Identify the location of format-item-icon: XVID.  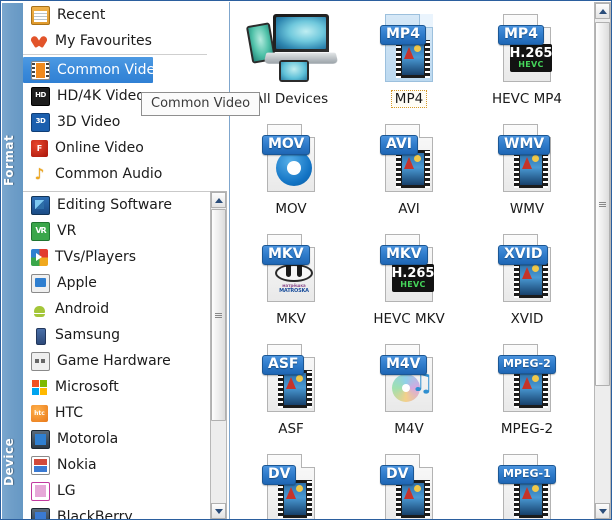
(527, 263).